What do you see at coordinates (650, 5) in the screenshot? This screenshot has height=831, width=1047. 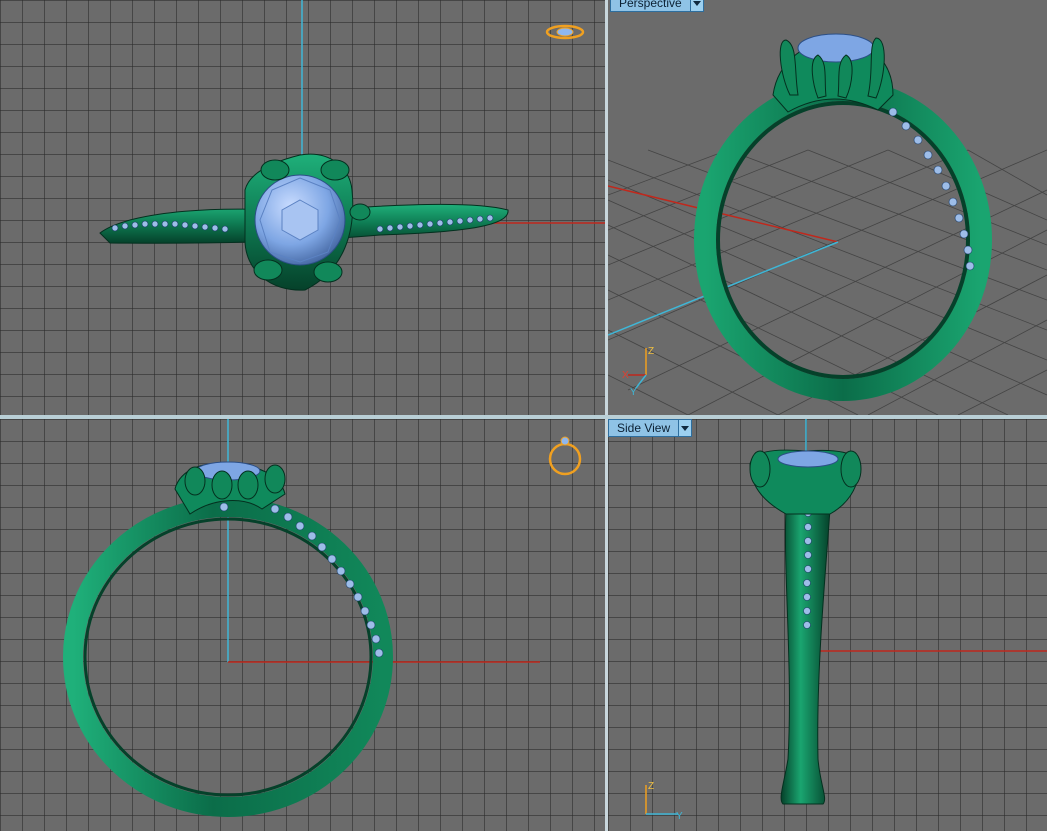 I see `viewport-label: Perspective` at bounding box center [650, 5].